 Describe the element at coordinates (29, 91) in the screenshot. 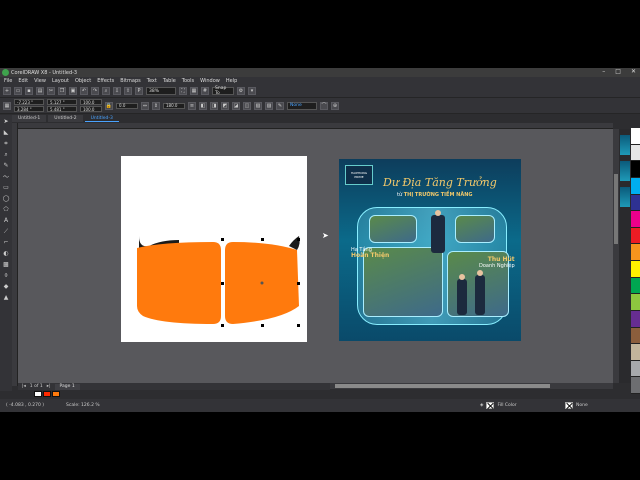

I see `save-icon: ▪` at that location.